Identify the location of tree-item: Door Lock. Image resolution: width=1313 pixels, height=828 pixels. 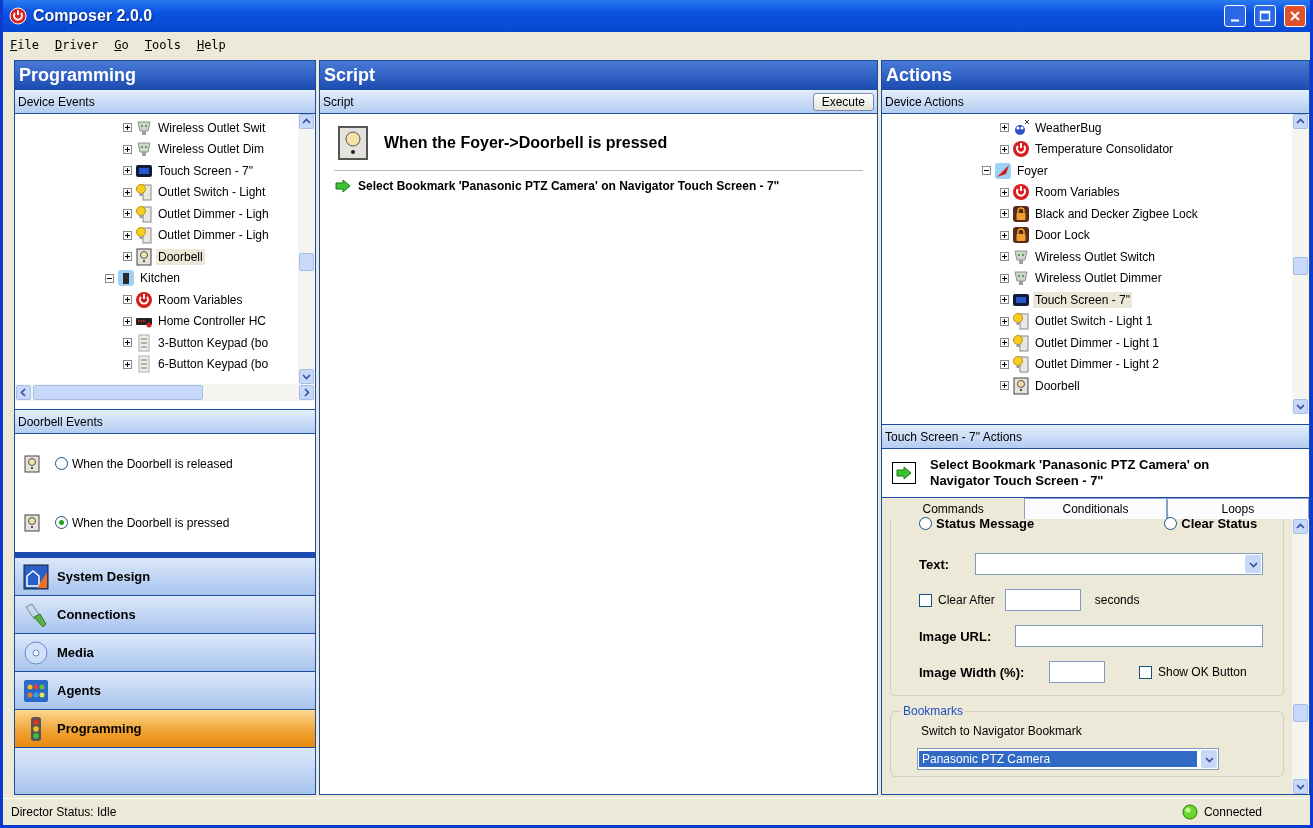
(1062, 235).